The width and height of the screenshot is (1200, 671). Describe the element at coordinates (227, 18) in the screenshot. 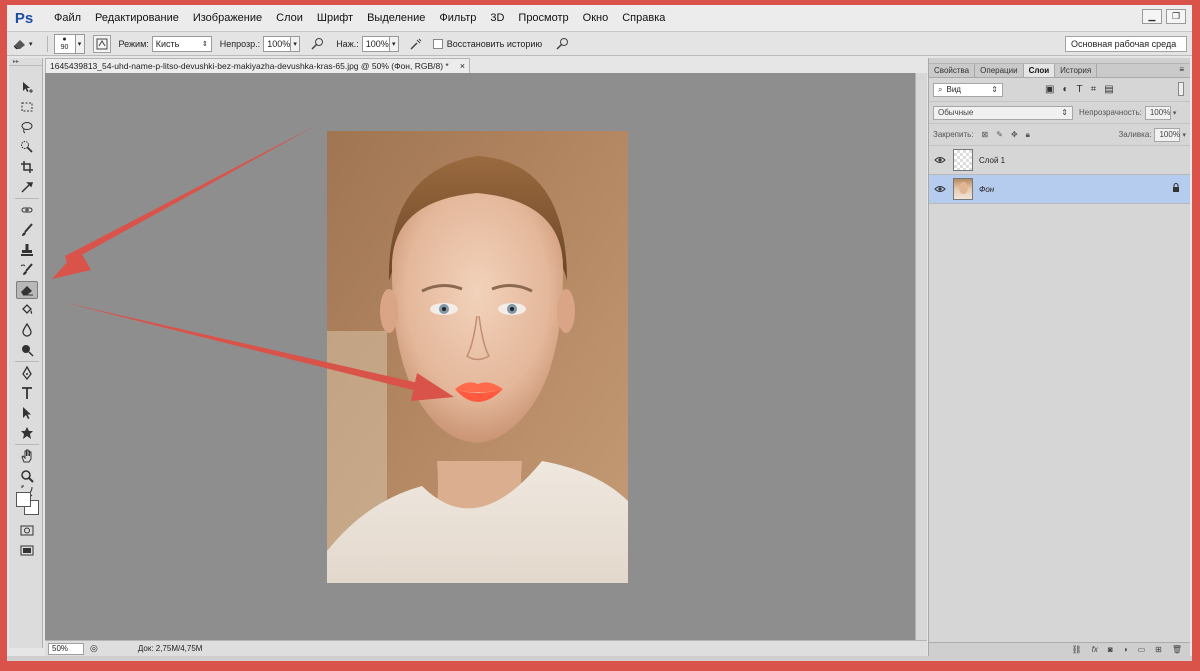

I see `menu-image: Изображение` at that location.